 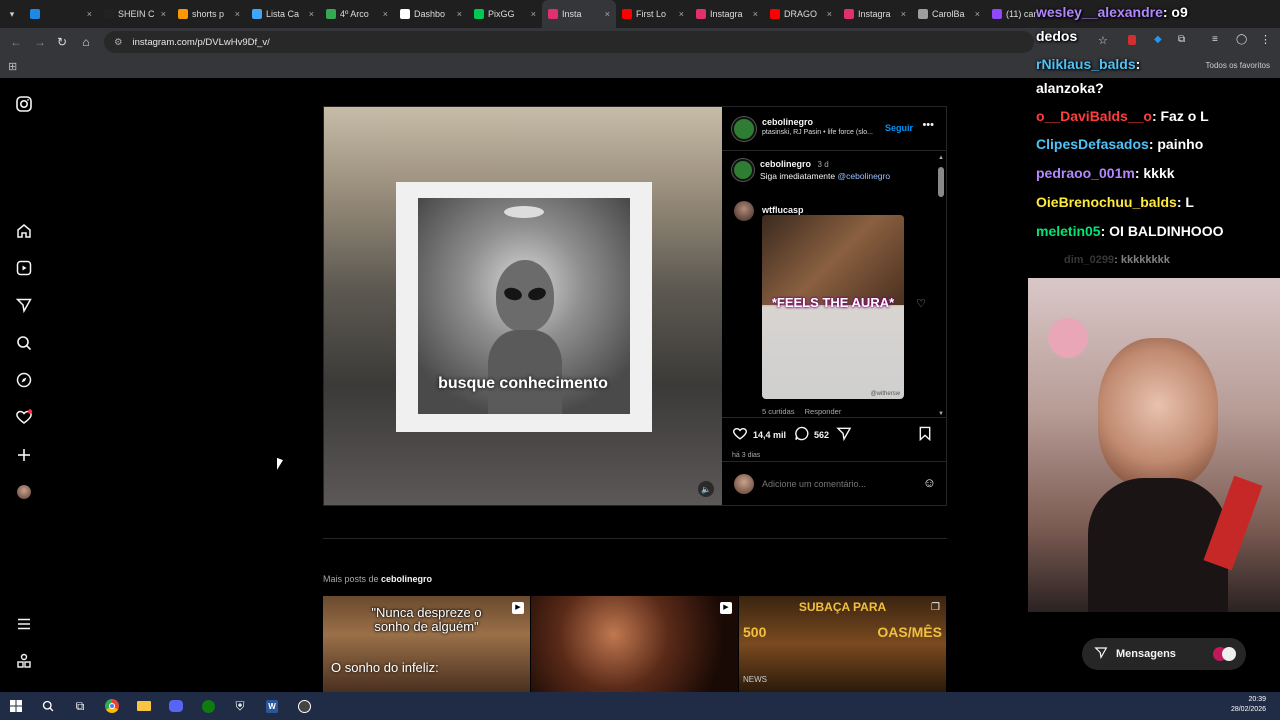 What do you see at coordinates (1089, 260) in the screenshot?
I see `chat-username: dim_0299` at bounding box center [1089, 260].